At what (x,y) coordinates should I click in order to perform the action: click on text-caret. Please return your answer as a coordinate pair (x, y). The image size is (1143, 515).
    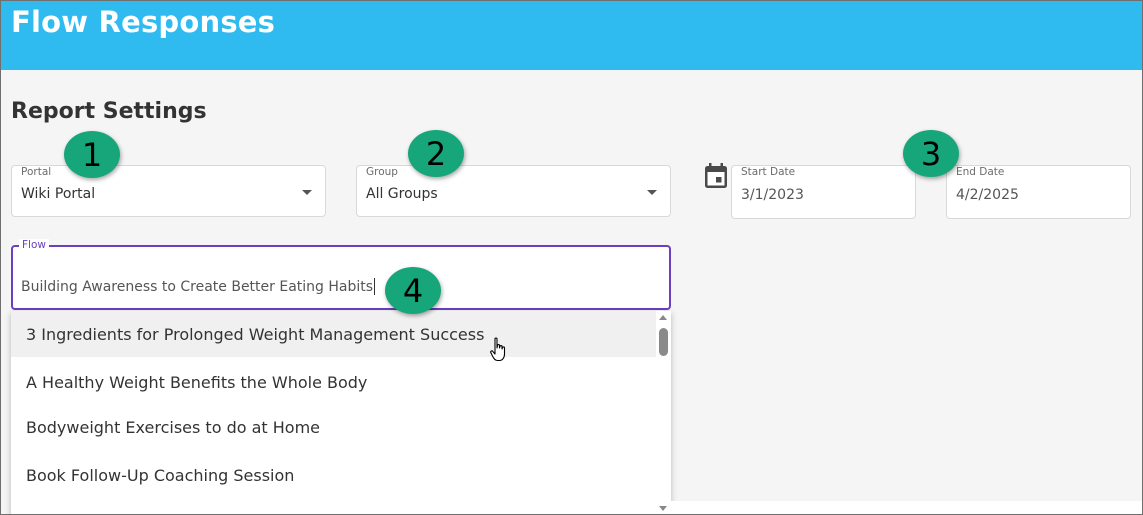
    Looking at the image, I should click on (375, 286).